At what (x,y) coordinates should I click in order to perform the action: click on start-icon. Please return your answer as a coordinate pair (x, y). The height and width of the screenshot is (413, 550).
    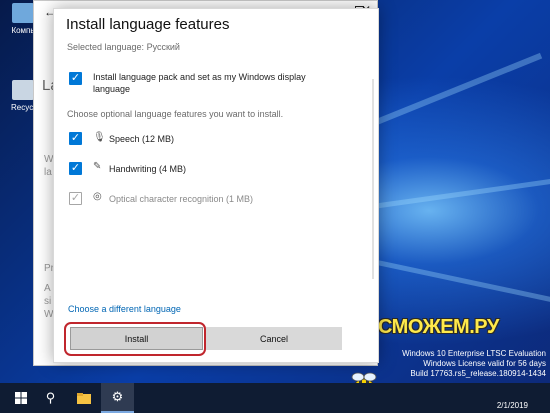
    Looking at the image, I should click on (20, 398).